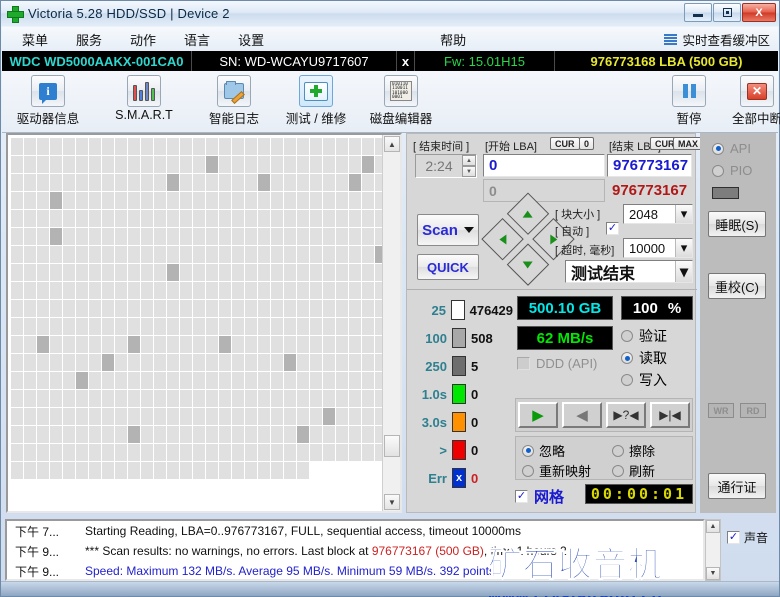 Image resolution: width=780 pixels, height=597 pixels. Describe the element at coordinates (718, 170) in the screenshot. I see `pio-radio` at that location.